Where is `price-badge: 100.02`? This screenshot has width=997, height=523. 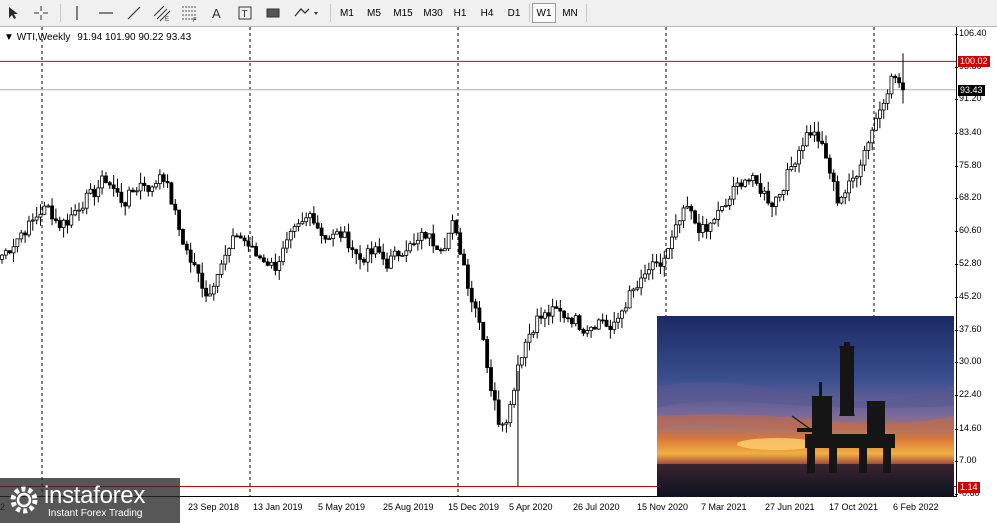
price-badge: 100.02 is located at coordinates (974, 62).